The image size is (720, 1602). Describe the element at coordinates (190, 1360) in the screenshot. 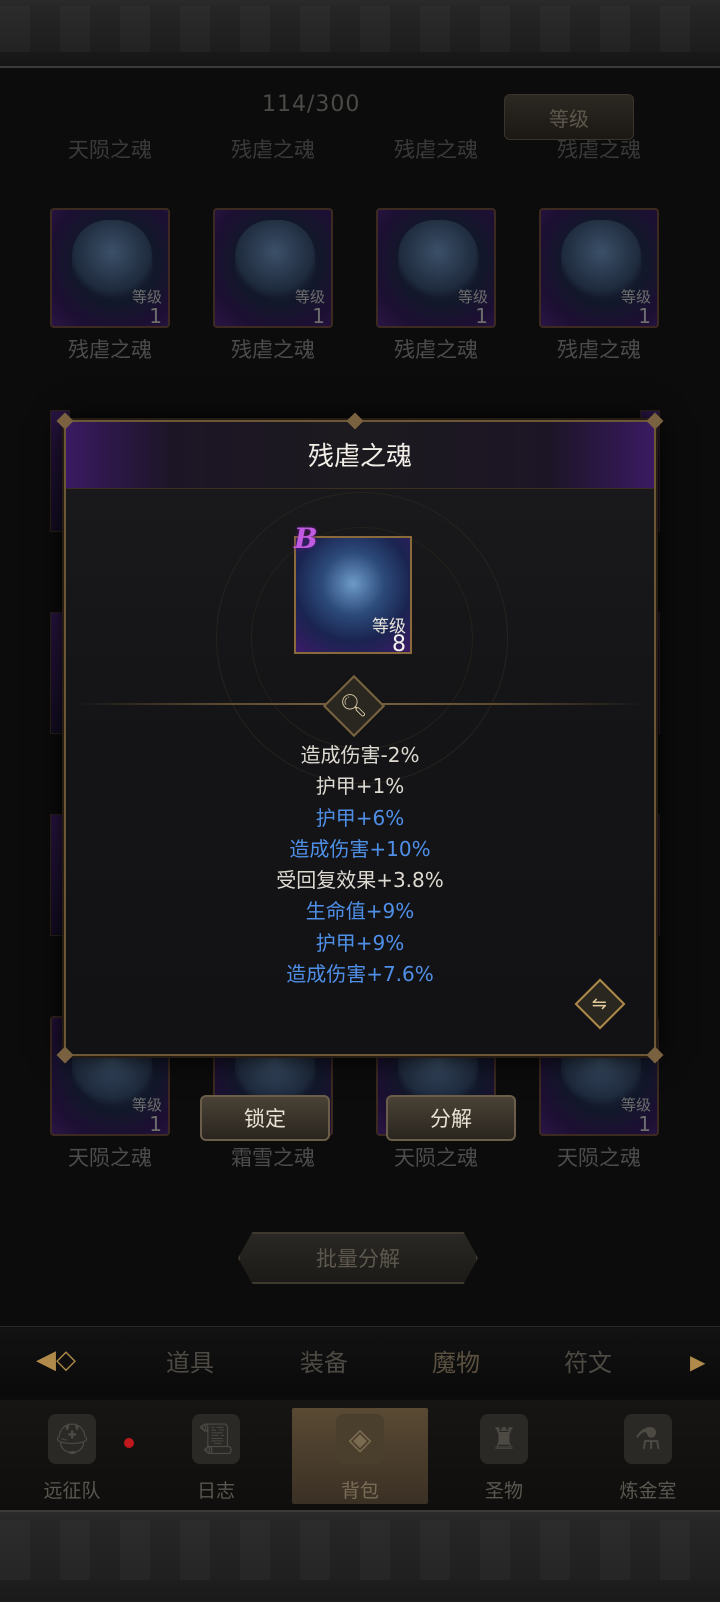

I see `tab-items: 道具` at that location.